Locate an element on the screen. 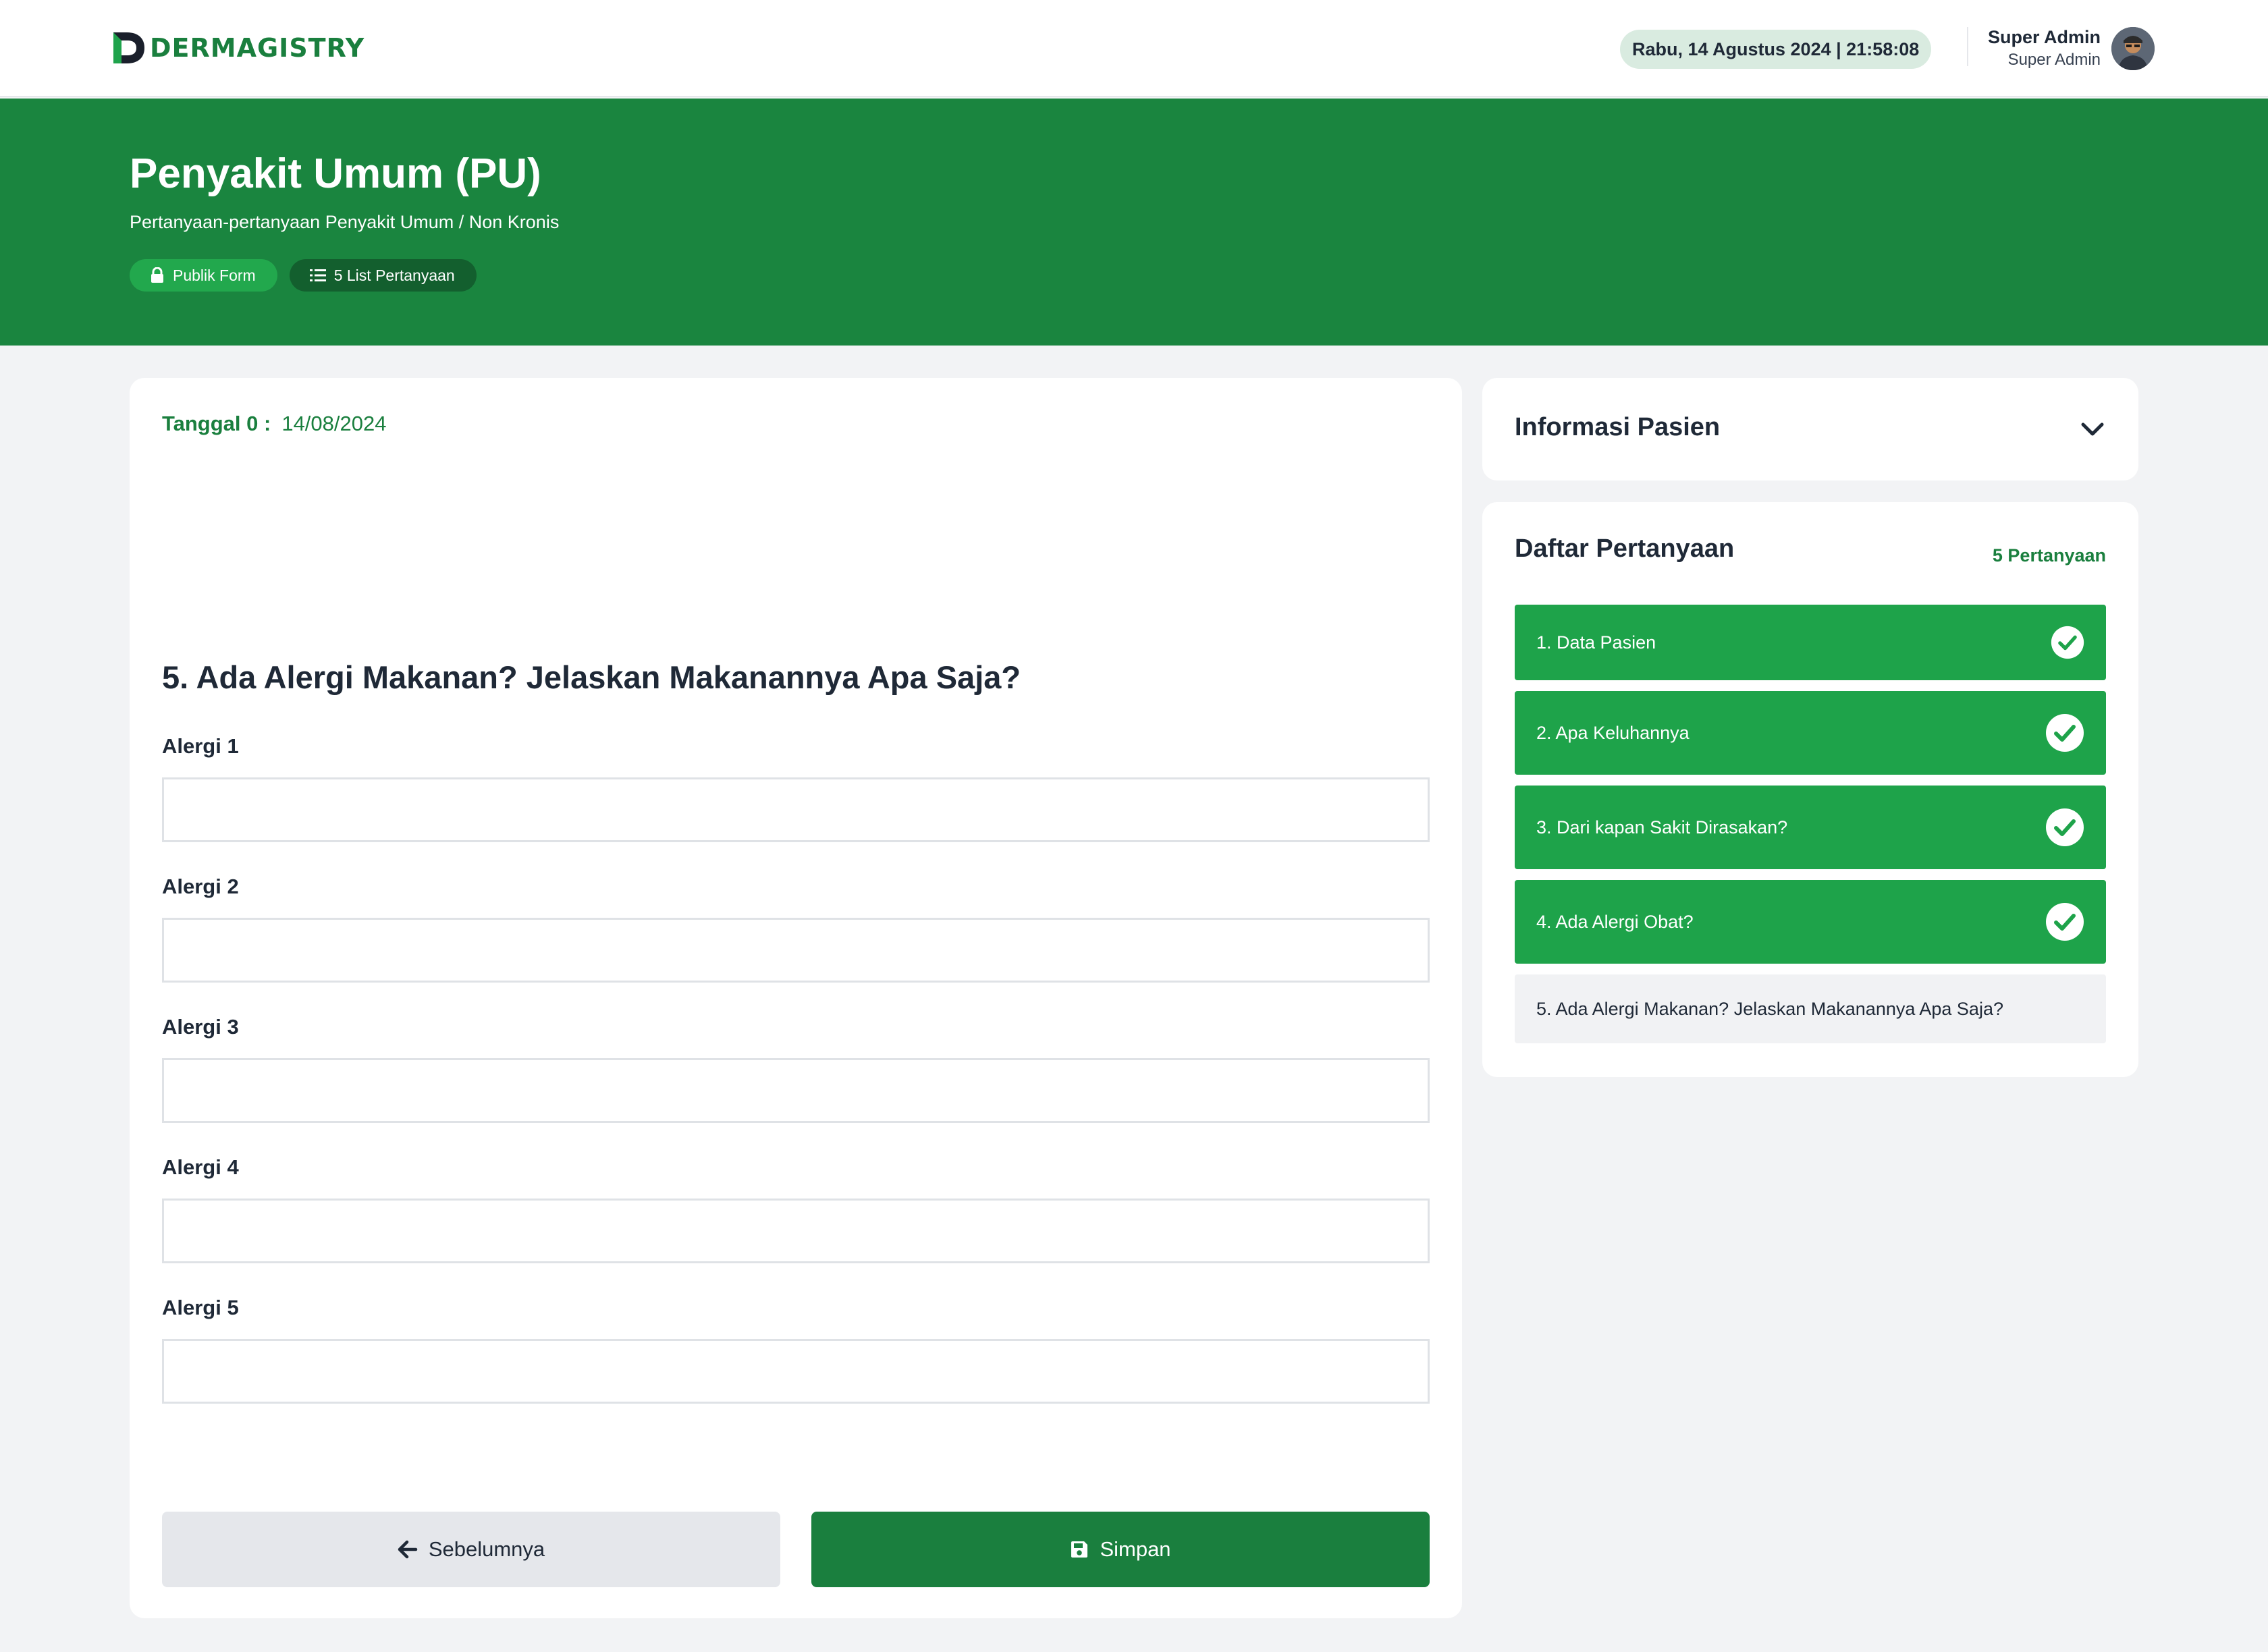 This screenshot has height=1652, width=2268. alergi-2-input is located at coordinates (796, 950).